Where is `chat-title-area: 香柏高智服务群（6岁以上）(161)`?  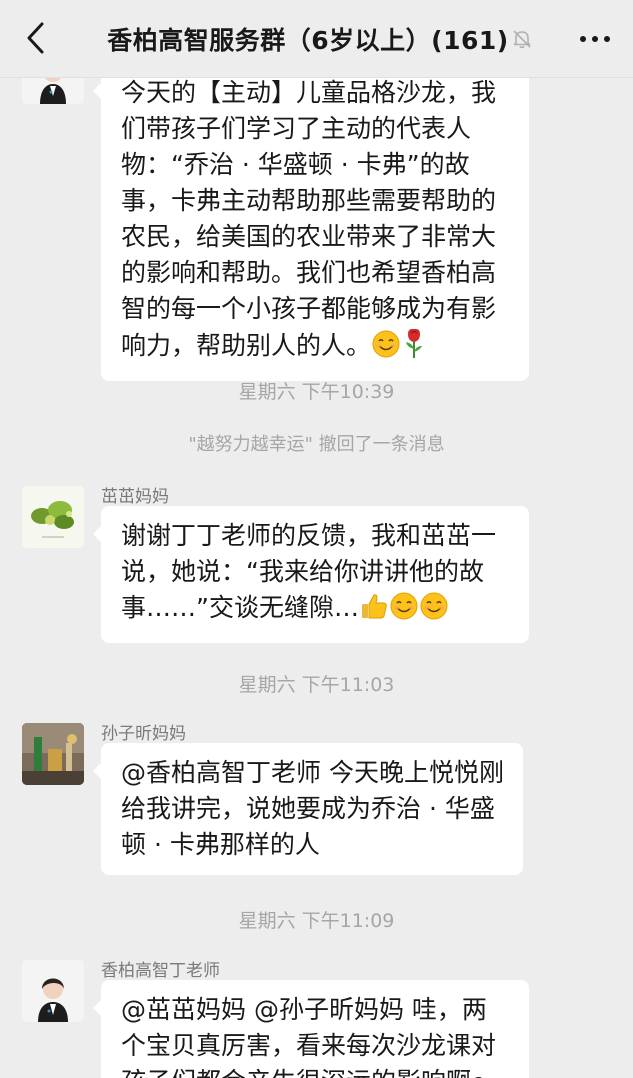
chat-title-area: 香柏高智服务群（6岁以上）(161) is located at coordinates (320, 39).